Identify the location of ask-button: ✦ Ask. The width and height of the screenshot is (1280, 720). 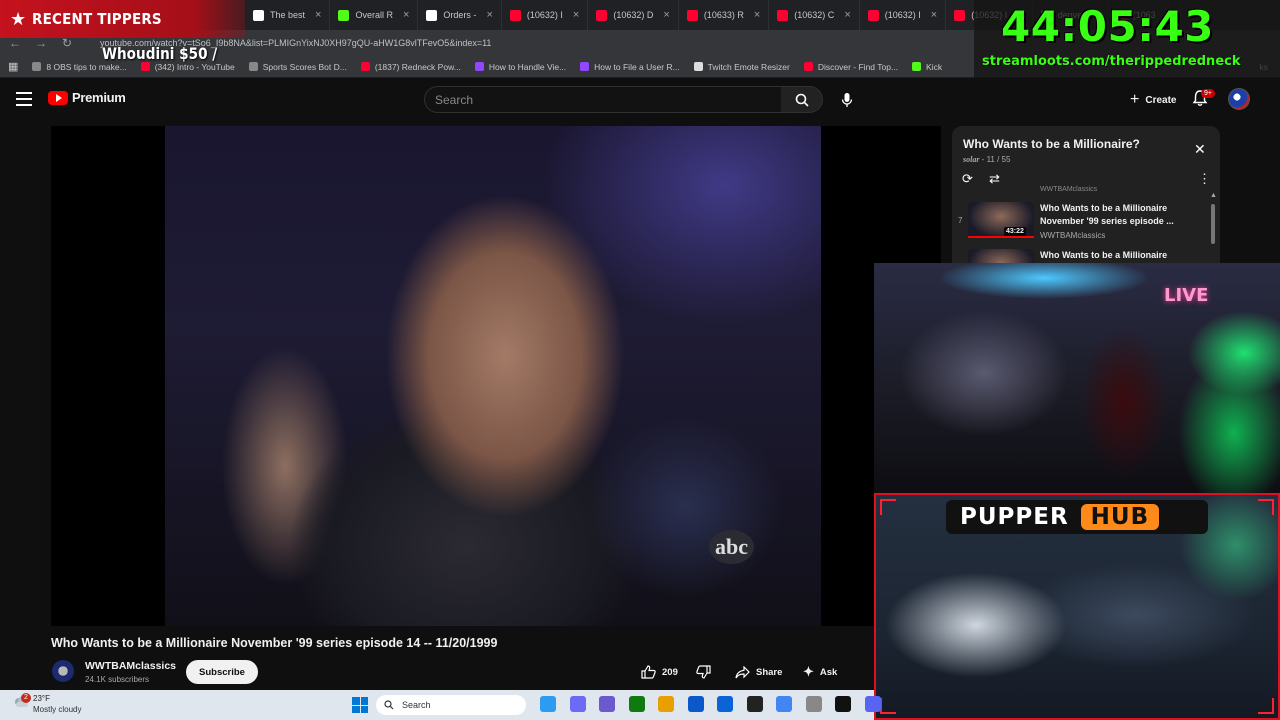
(820, 672).